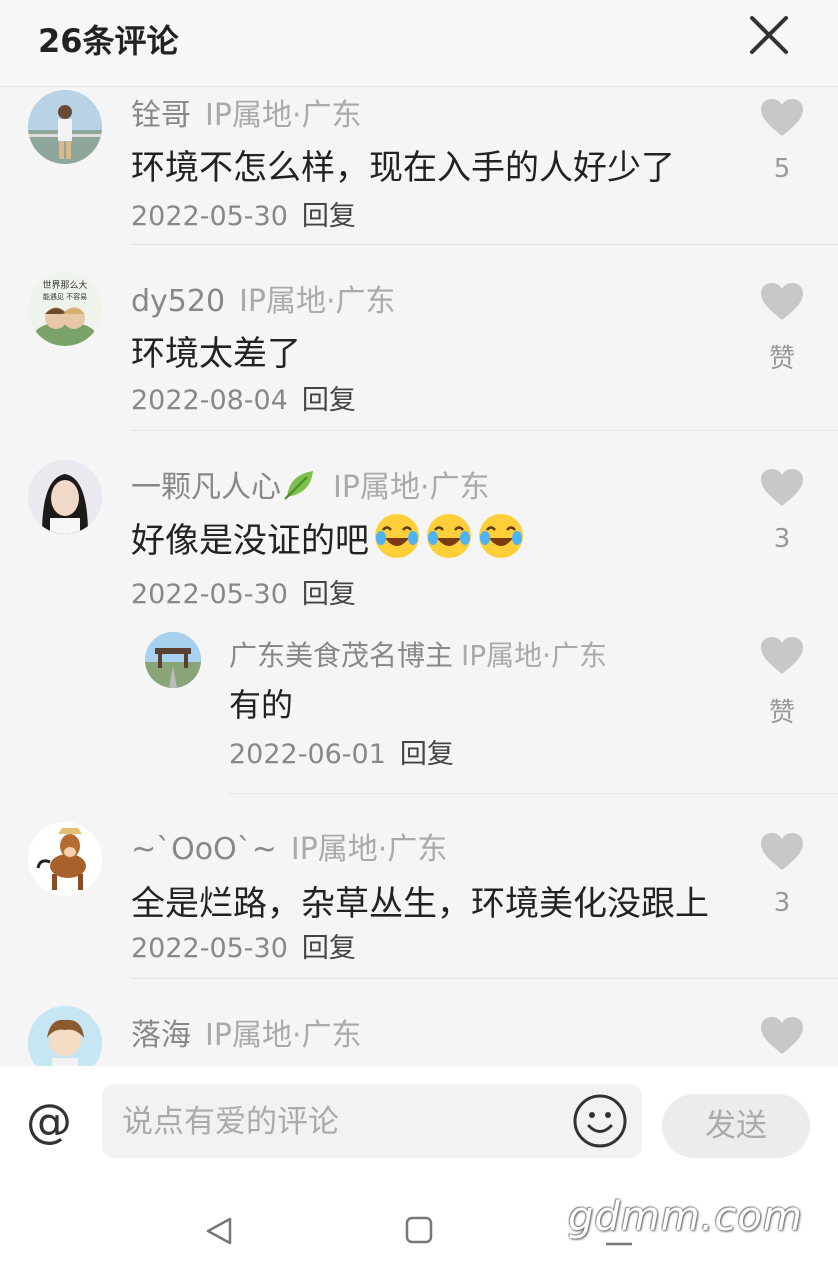 This screenshot has height=1280, width=838. I want to click on send-button: 发送, so click(736, 1126).